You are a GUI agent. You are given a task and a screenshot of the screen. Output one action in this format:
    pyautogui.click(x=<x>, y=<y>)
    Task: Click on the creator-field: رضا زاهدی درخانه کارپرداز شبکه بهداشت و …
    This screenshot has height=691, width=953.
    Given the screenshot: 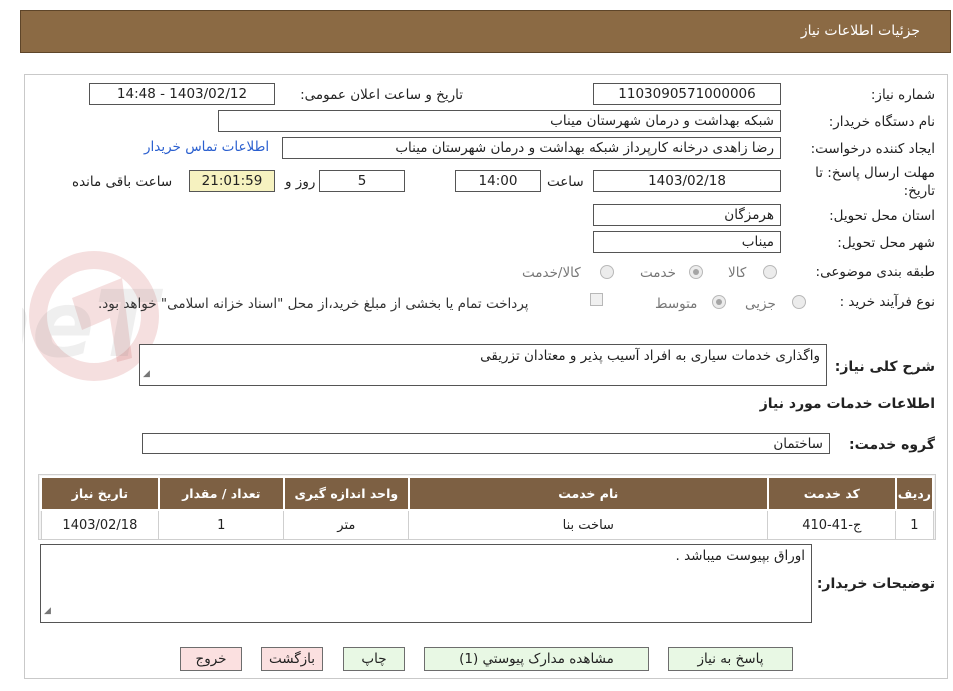 What is the action you would take?
    pyautogui.click(x=531, y=148)
    